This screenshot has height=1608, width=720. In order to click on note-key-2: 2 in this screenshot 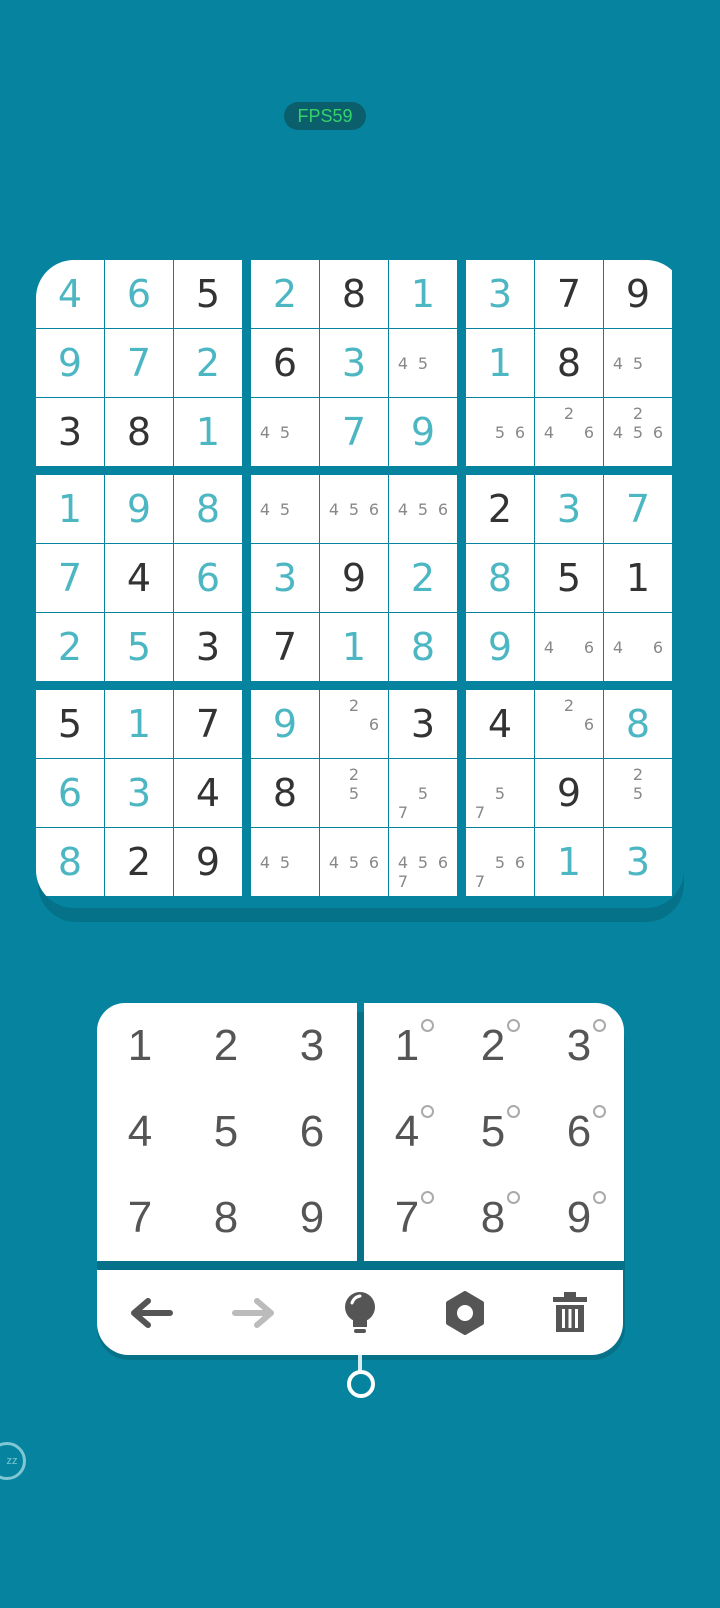, I will do `click(493, 1046)`.